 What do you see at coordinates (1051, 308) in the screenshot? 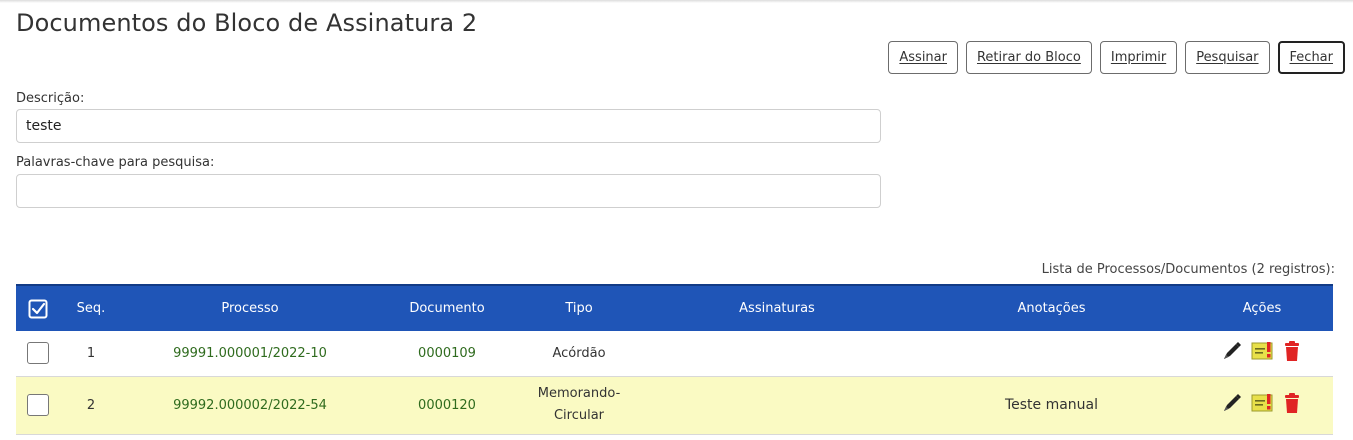
I see `header-anotacoes: Anotações` at bounding box center [1051, 308].